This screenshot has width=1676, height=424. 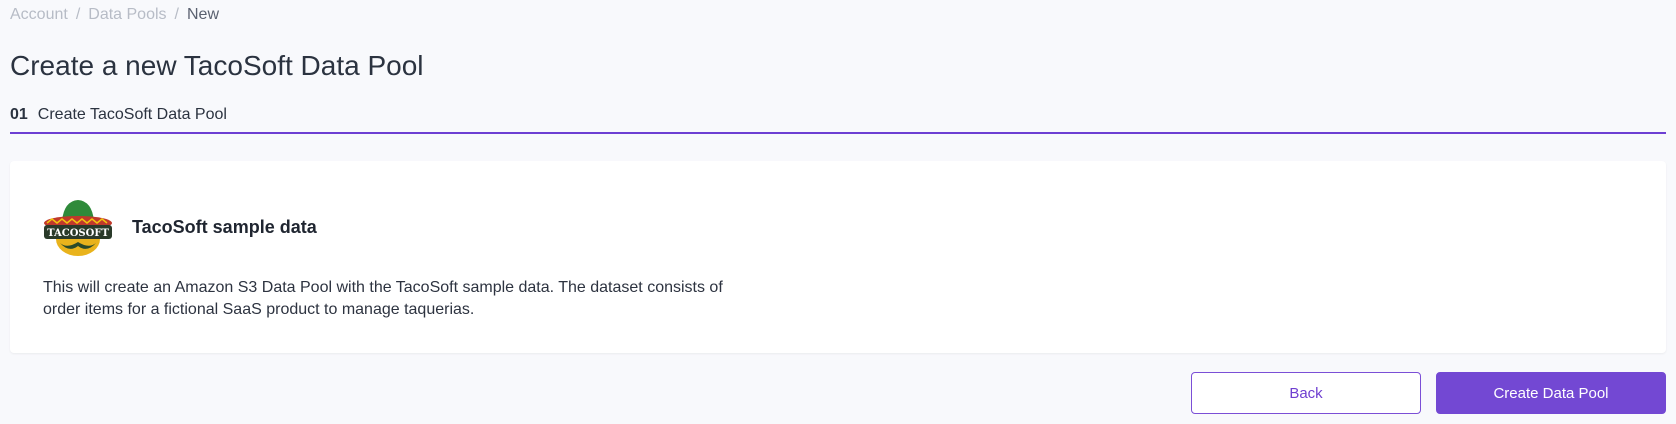 I want to click on back-button: Back, so click(x=1306, y=393).